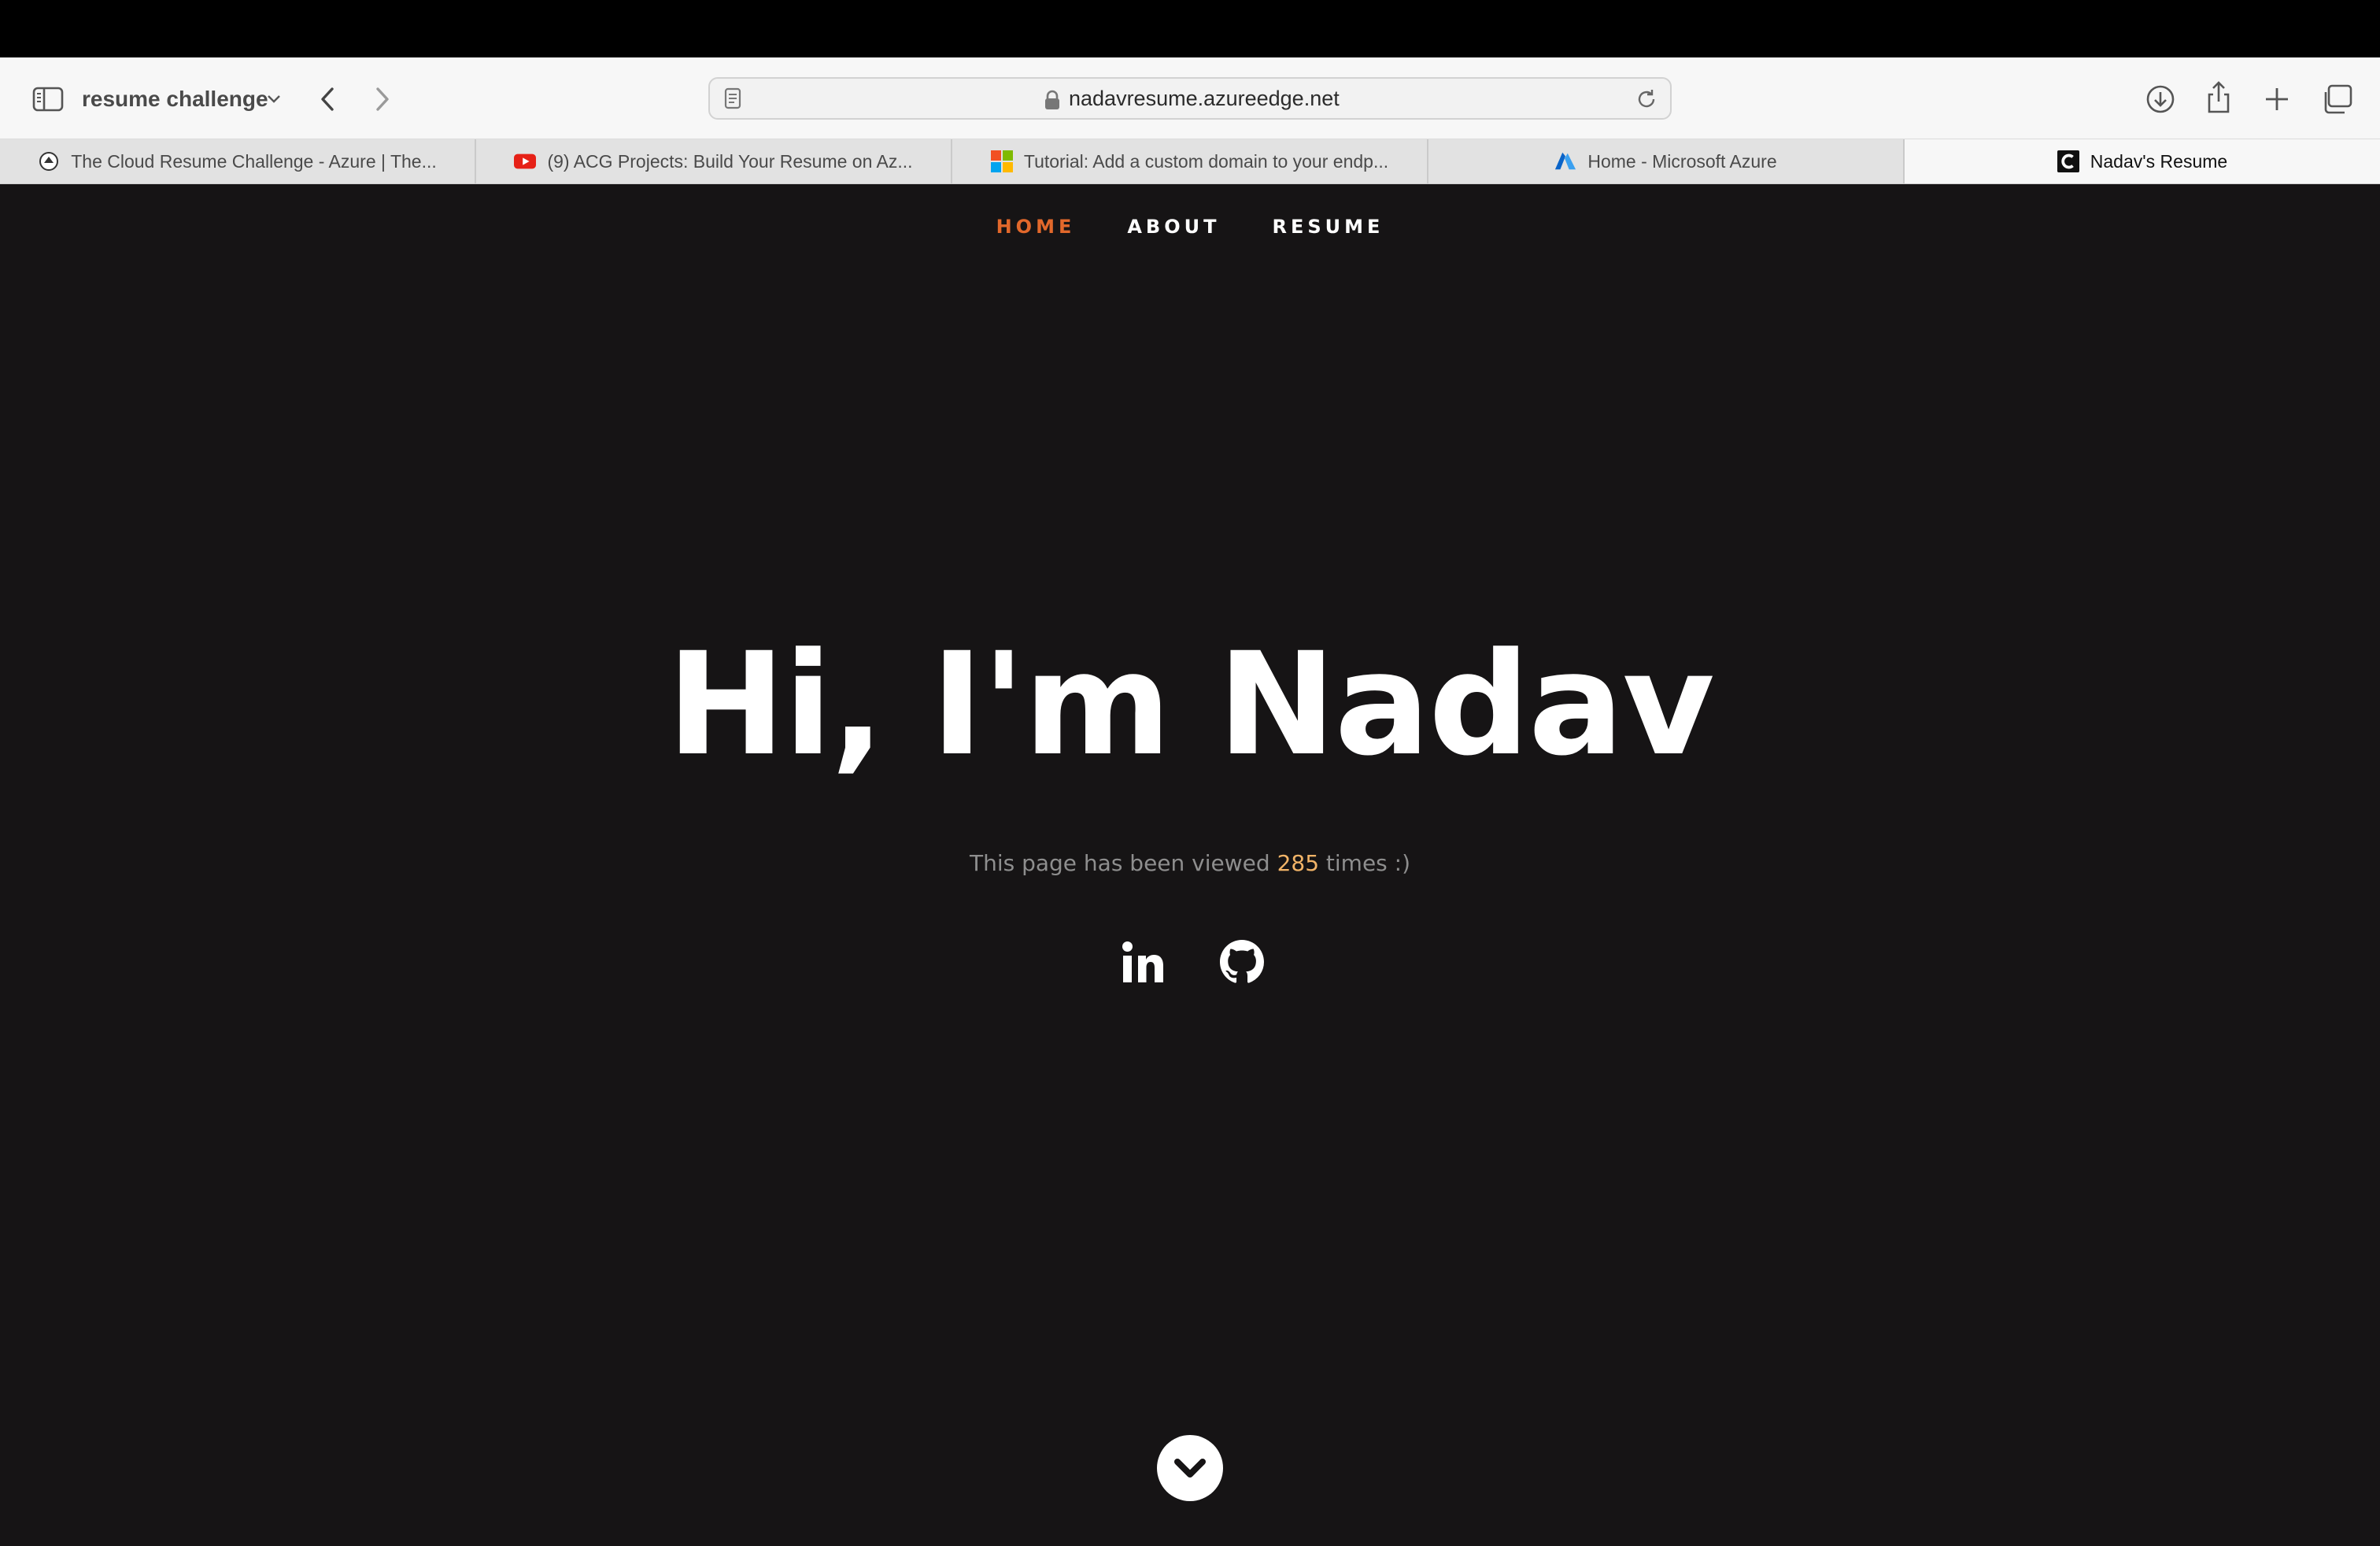  What do you see at coordinates (1204, 98) in the screenshot?
I see `url-text: nadavresume.azureedge.net` at bounding box center [1204, 98].